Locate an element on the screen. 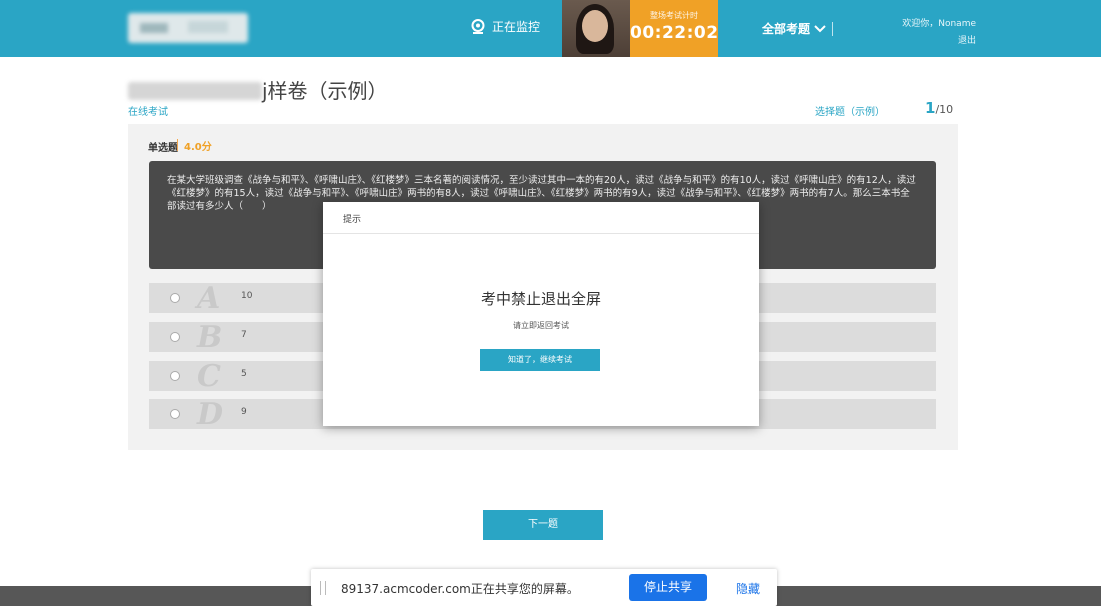 The image size is (1101, 606). drag-handle-icon is located at coordinates (323, 588).